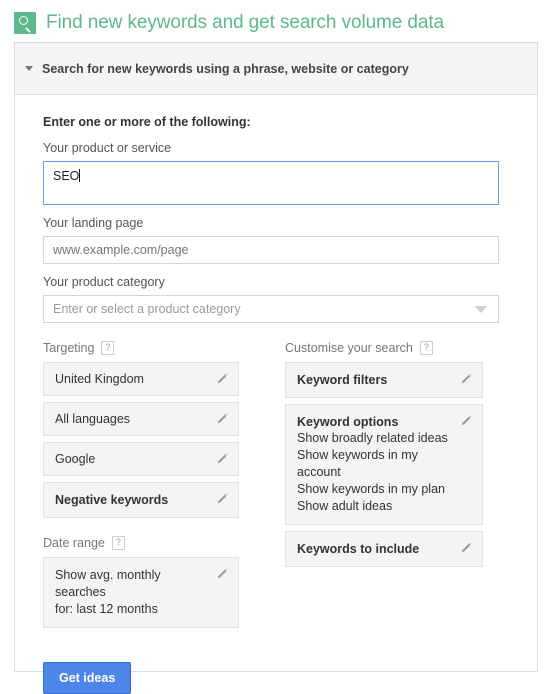  Describe the element at coordinates (271, 309) in the screenshot. I see `product-category-select: Enter or select a product category` at that location.